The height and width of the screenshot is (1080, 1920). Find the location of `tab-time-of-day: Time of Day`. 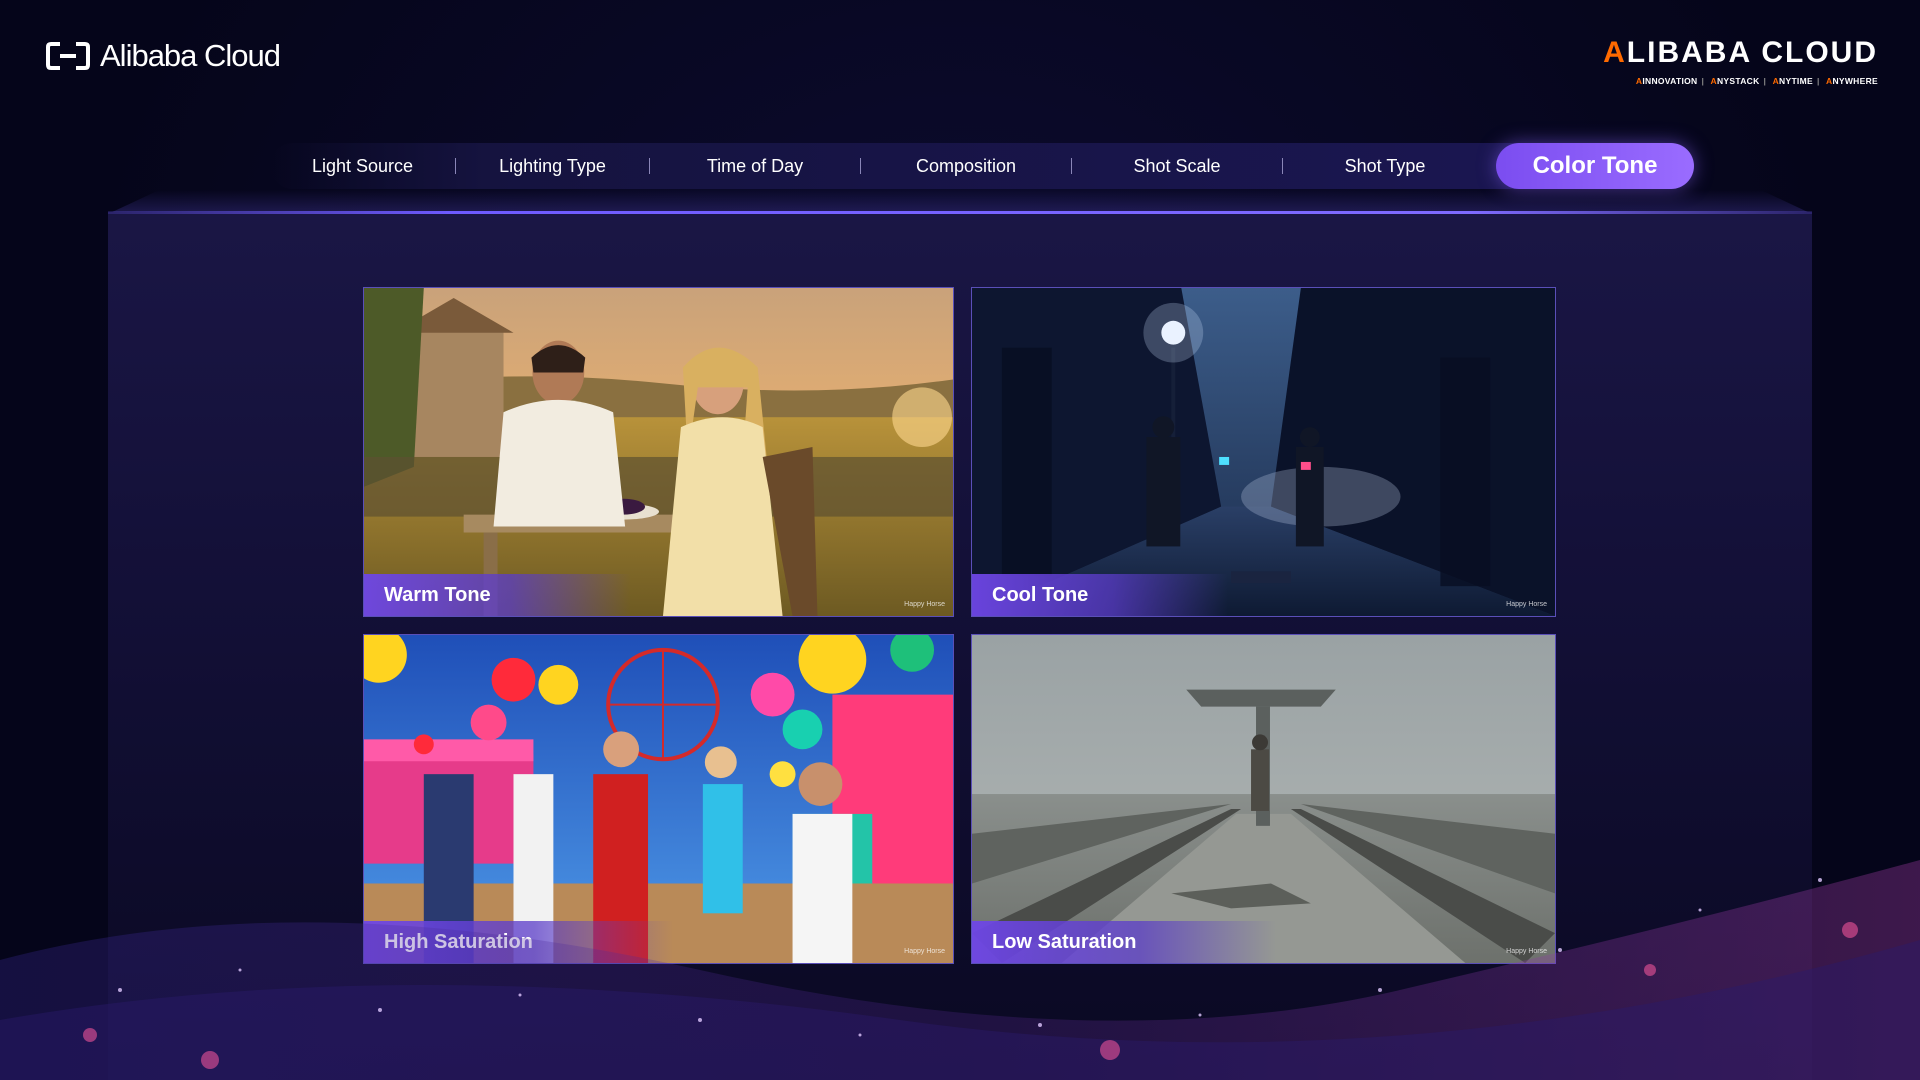

tab-time-of-day: Time of Day is located at coordinates (755, 166).